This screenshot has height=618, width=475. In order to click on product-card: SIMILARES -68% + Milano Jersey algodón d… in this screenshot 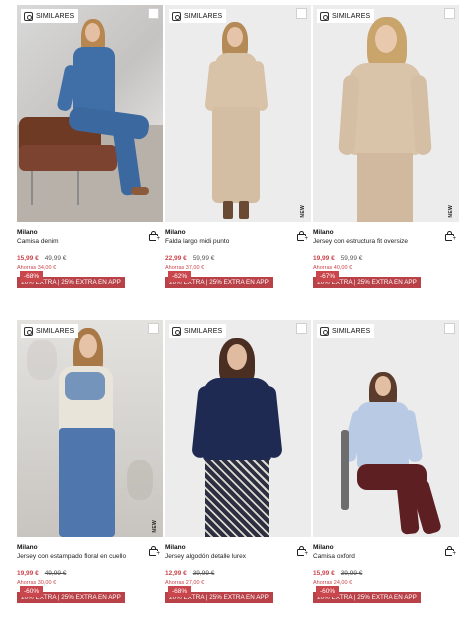, I will do `click(238, 461)`.